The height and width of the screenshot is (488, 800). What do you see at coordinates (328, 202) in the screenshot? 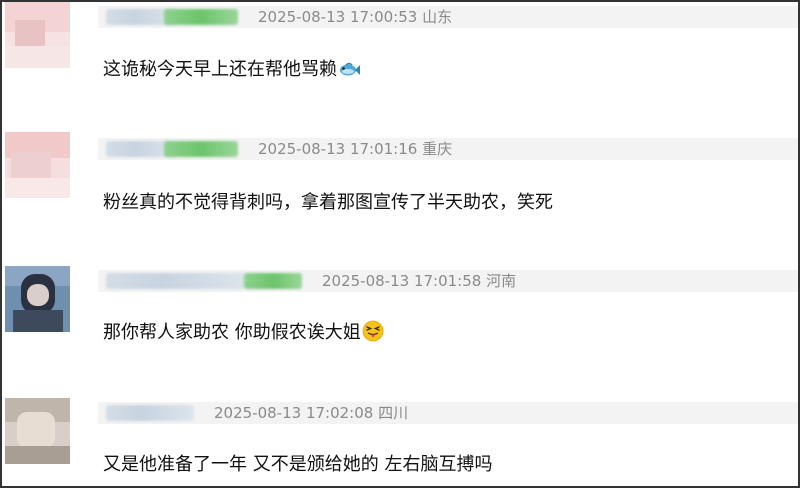
I see `comment-text: 粉丝真的不觉得背刺吗，拿着那图宣传了半天助农，笑死` at bounding box center [328, 202].